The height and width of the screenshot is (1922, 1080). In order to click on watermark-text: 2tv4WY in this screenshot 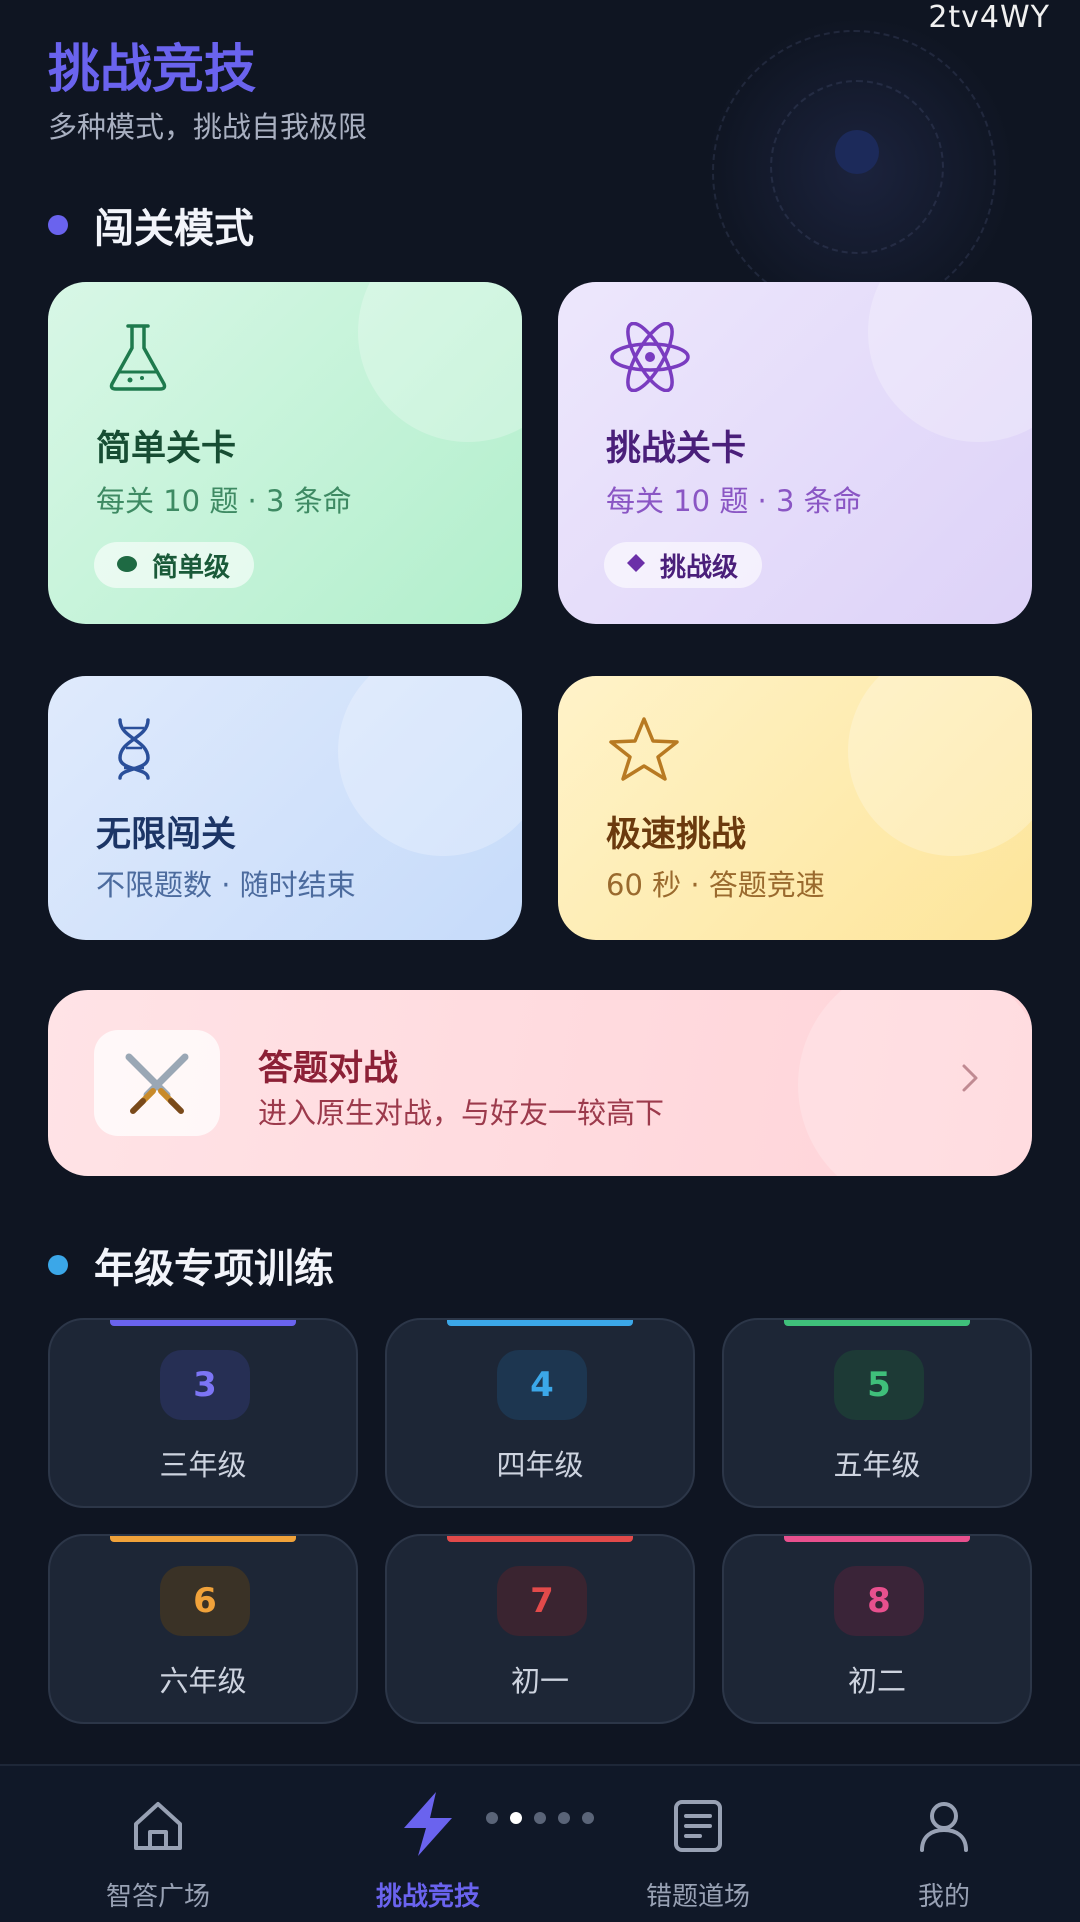, I will do `click(989, 17)`.